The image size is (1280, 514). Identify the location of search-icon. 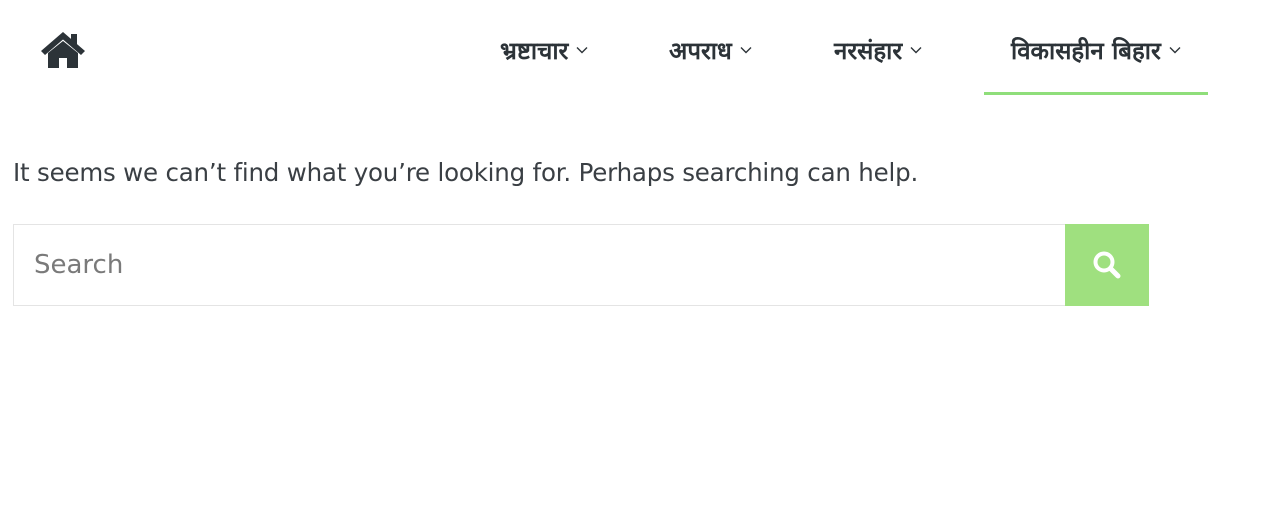
(1107, 265).